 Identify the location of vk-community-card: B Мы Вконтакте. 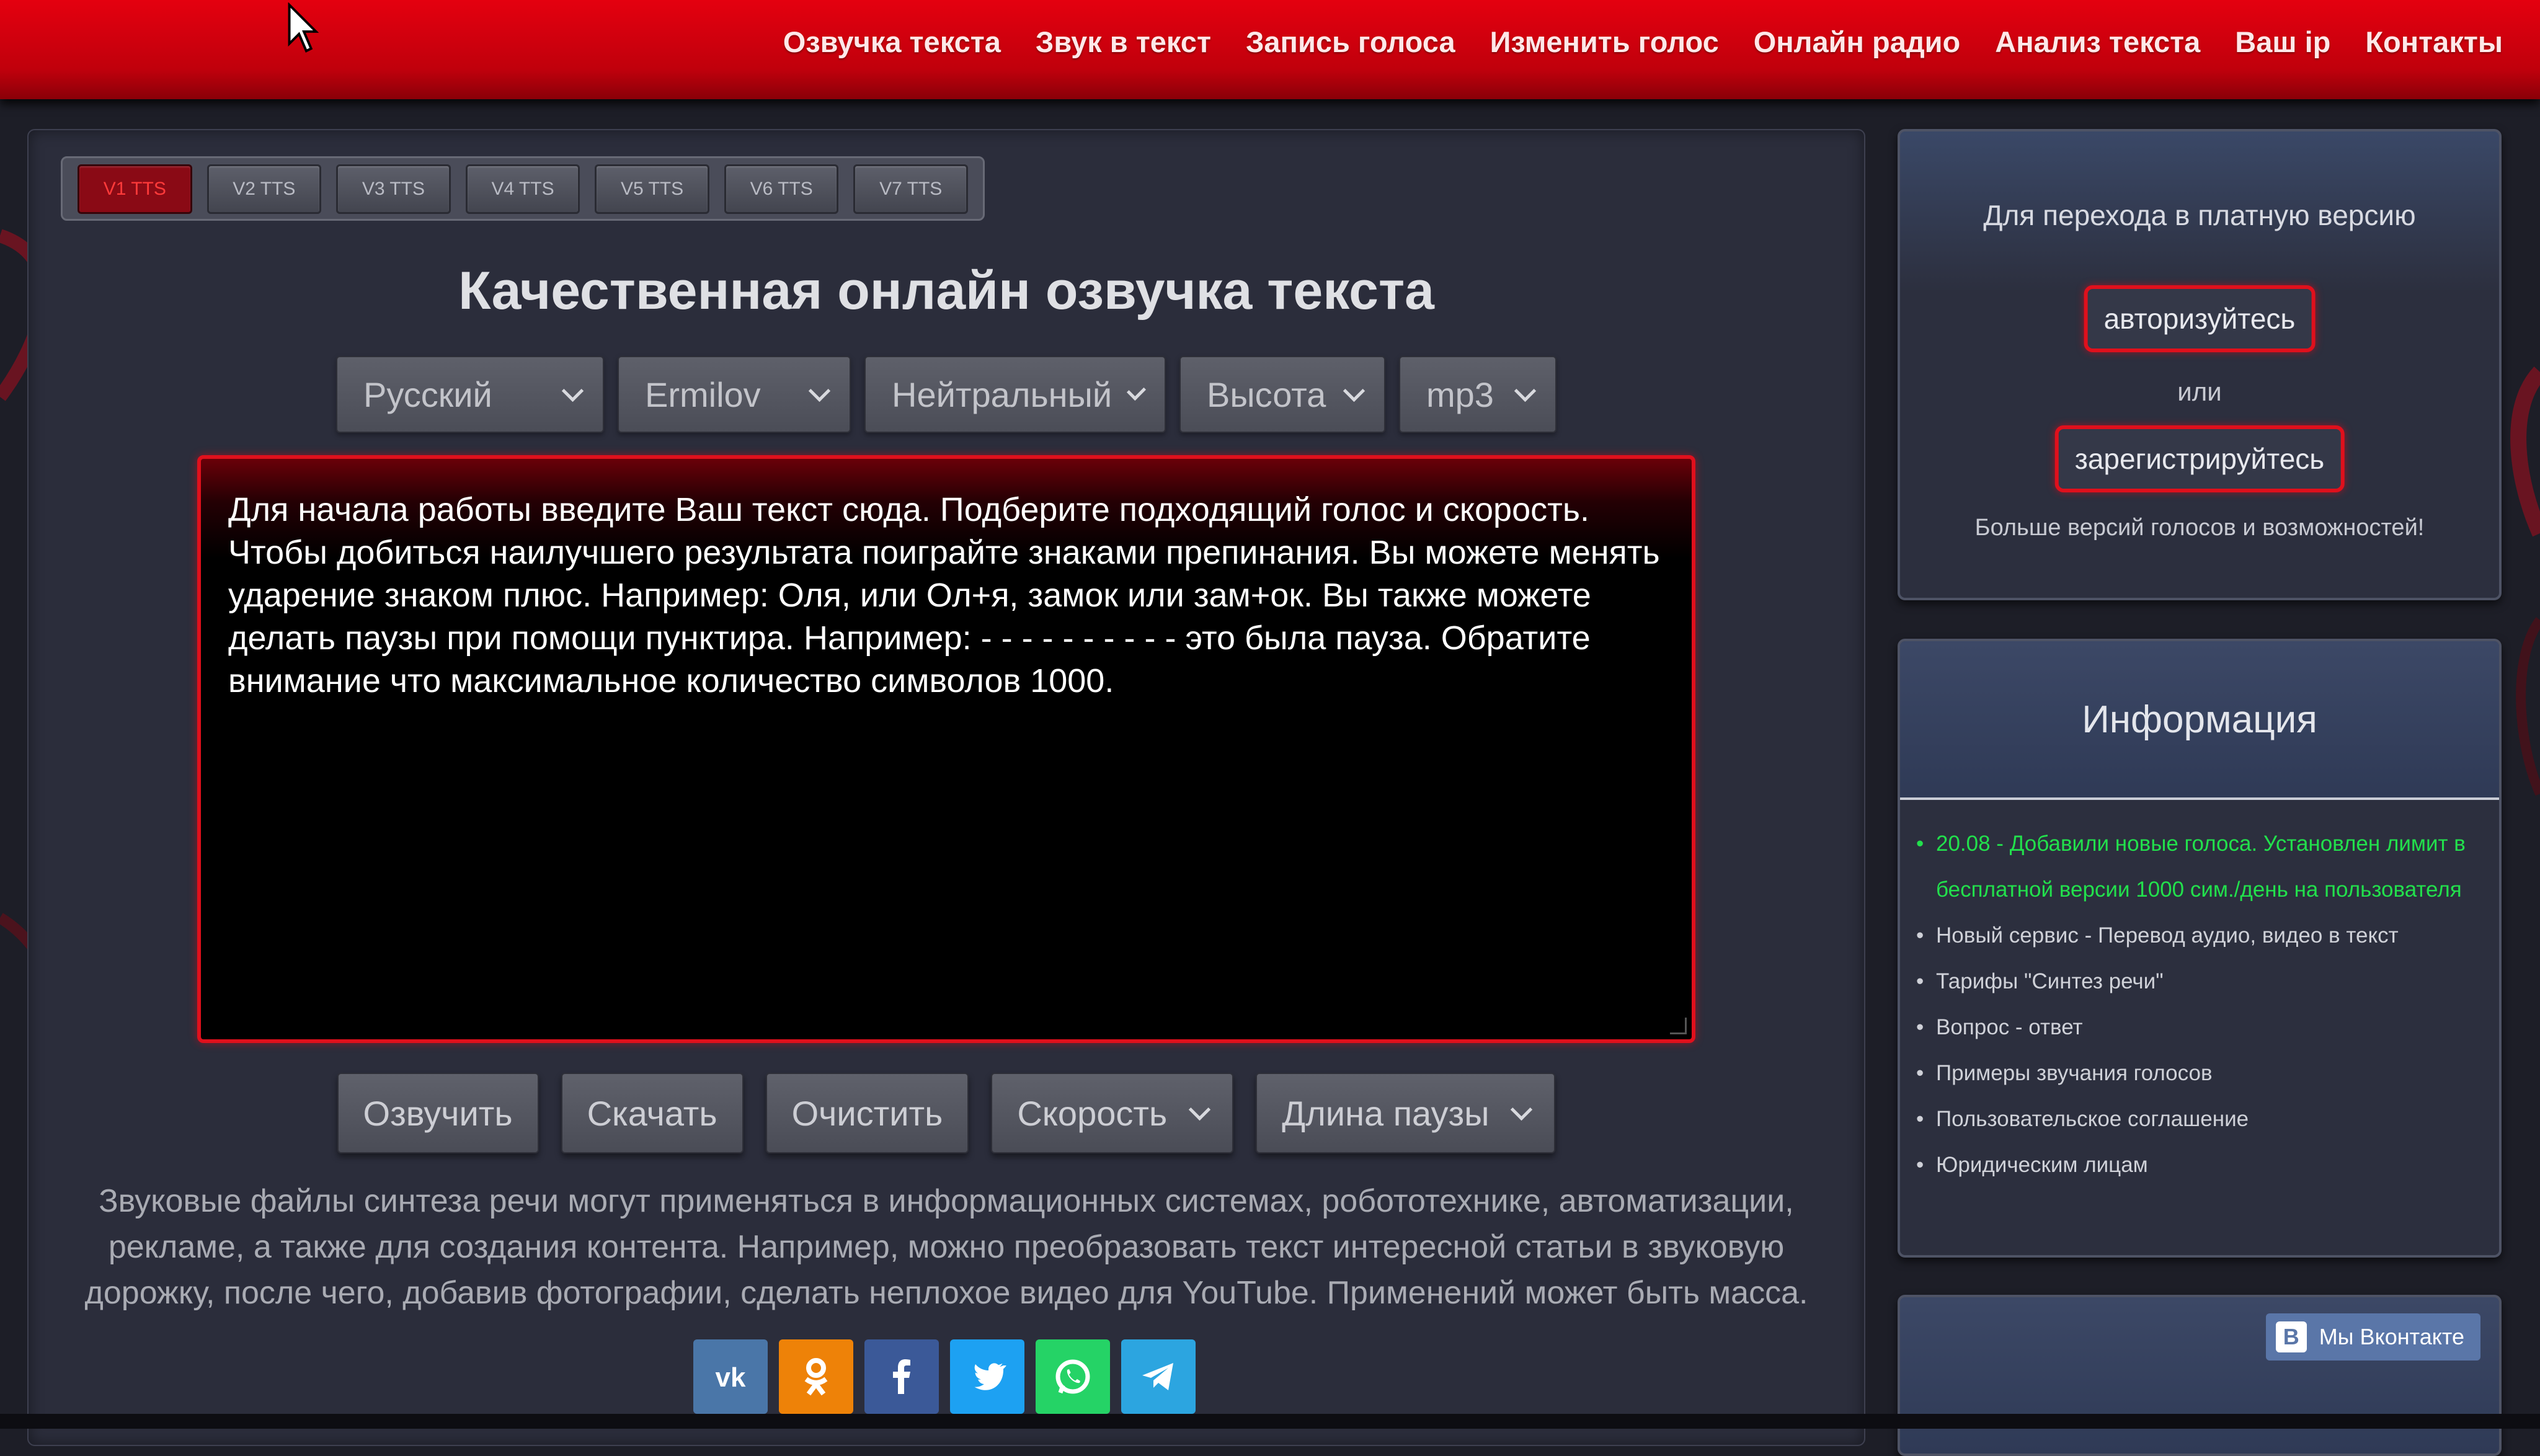
(2200, 1376).